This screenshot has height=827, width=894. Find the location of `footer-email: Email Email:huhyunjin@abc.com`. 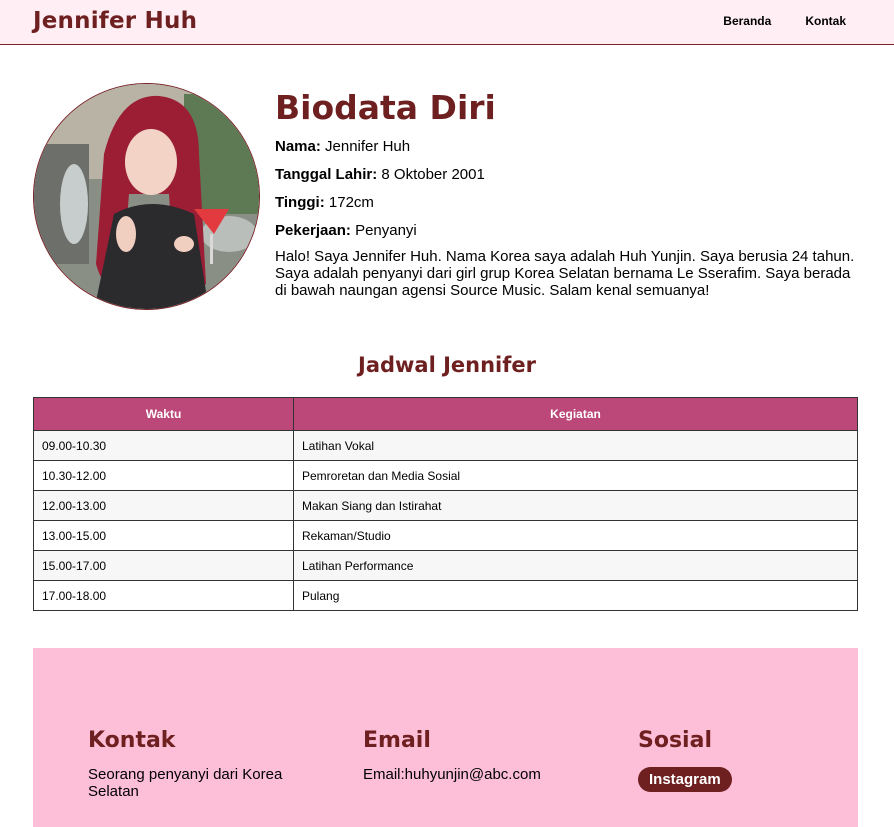

footer-email: Email Email:huhyunjin@abc.com is located at coordinates (483, 755).